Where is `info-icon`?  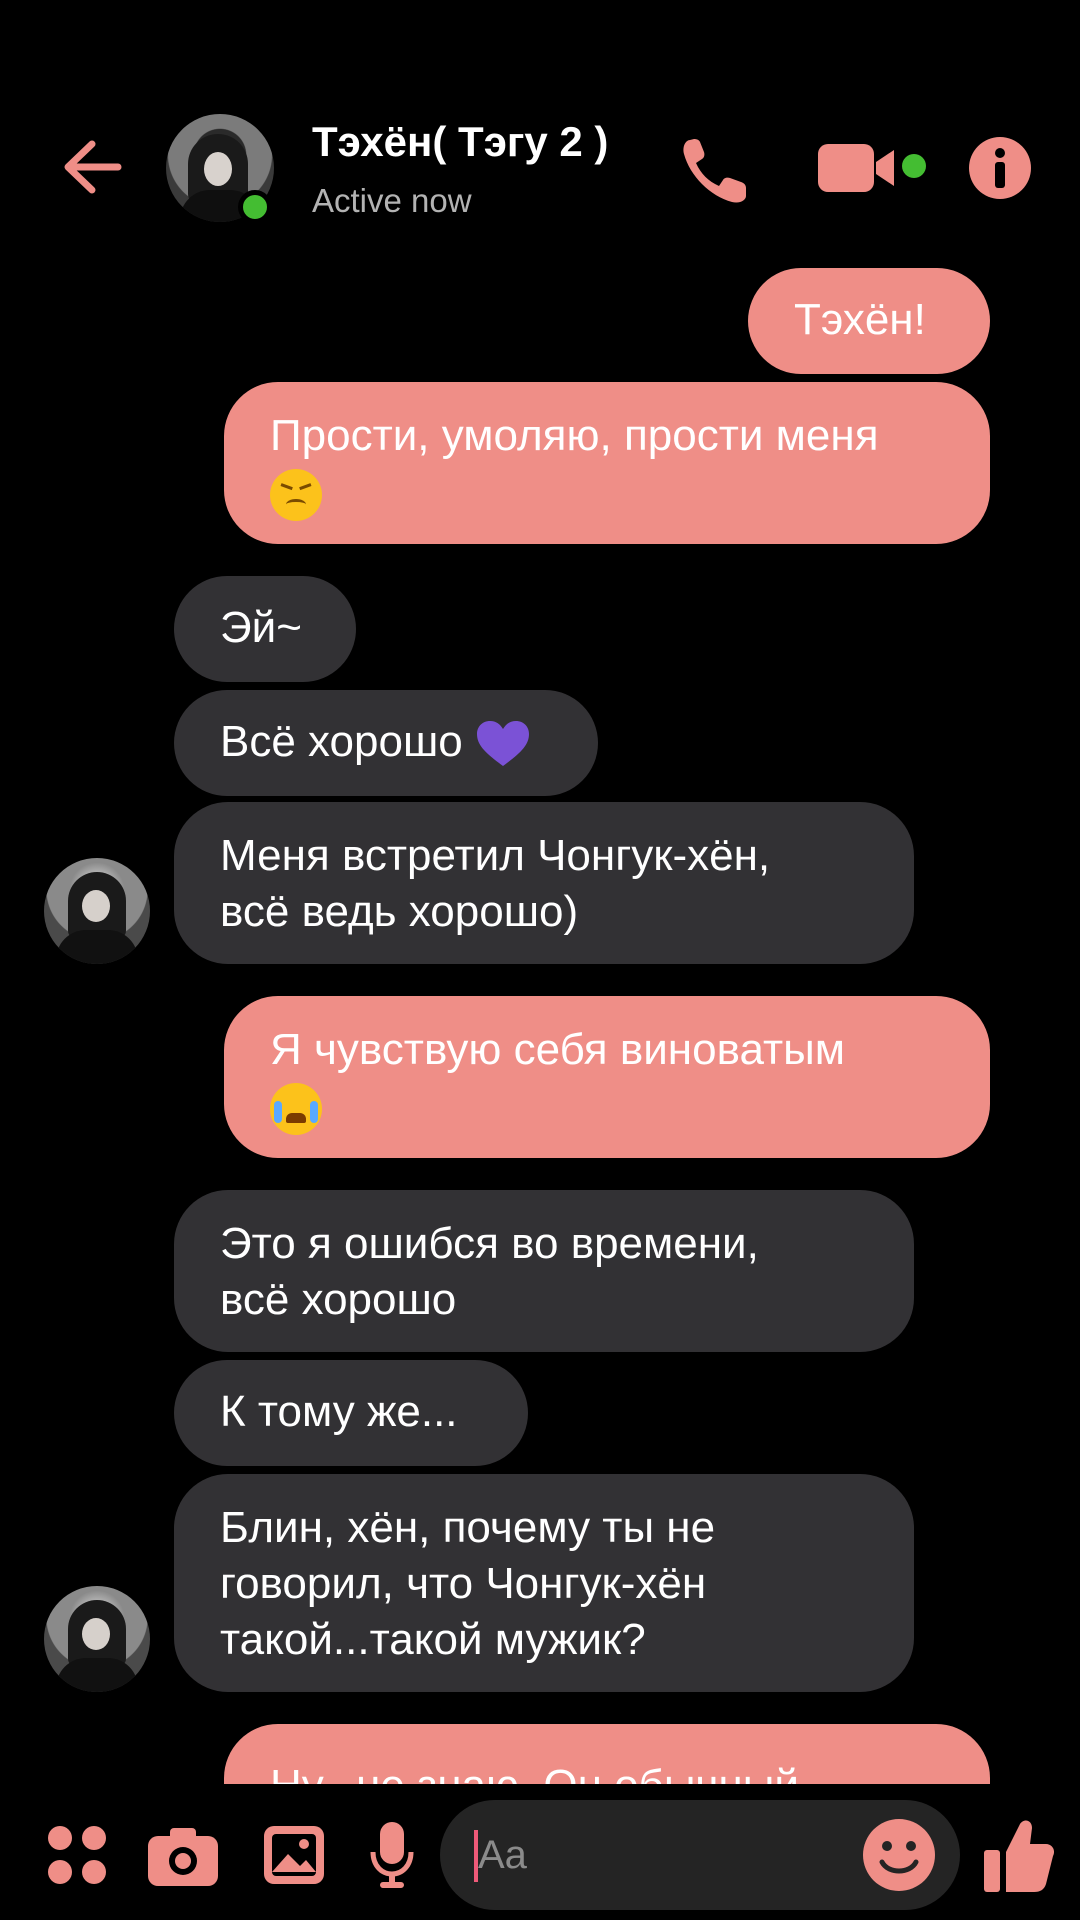
info-icon is located at coordinates (1000, 168).